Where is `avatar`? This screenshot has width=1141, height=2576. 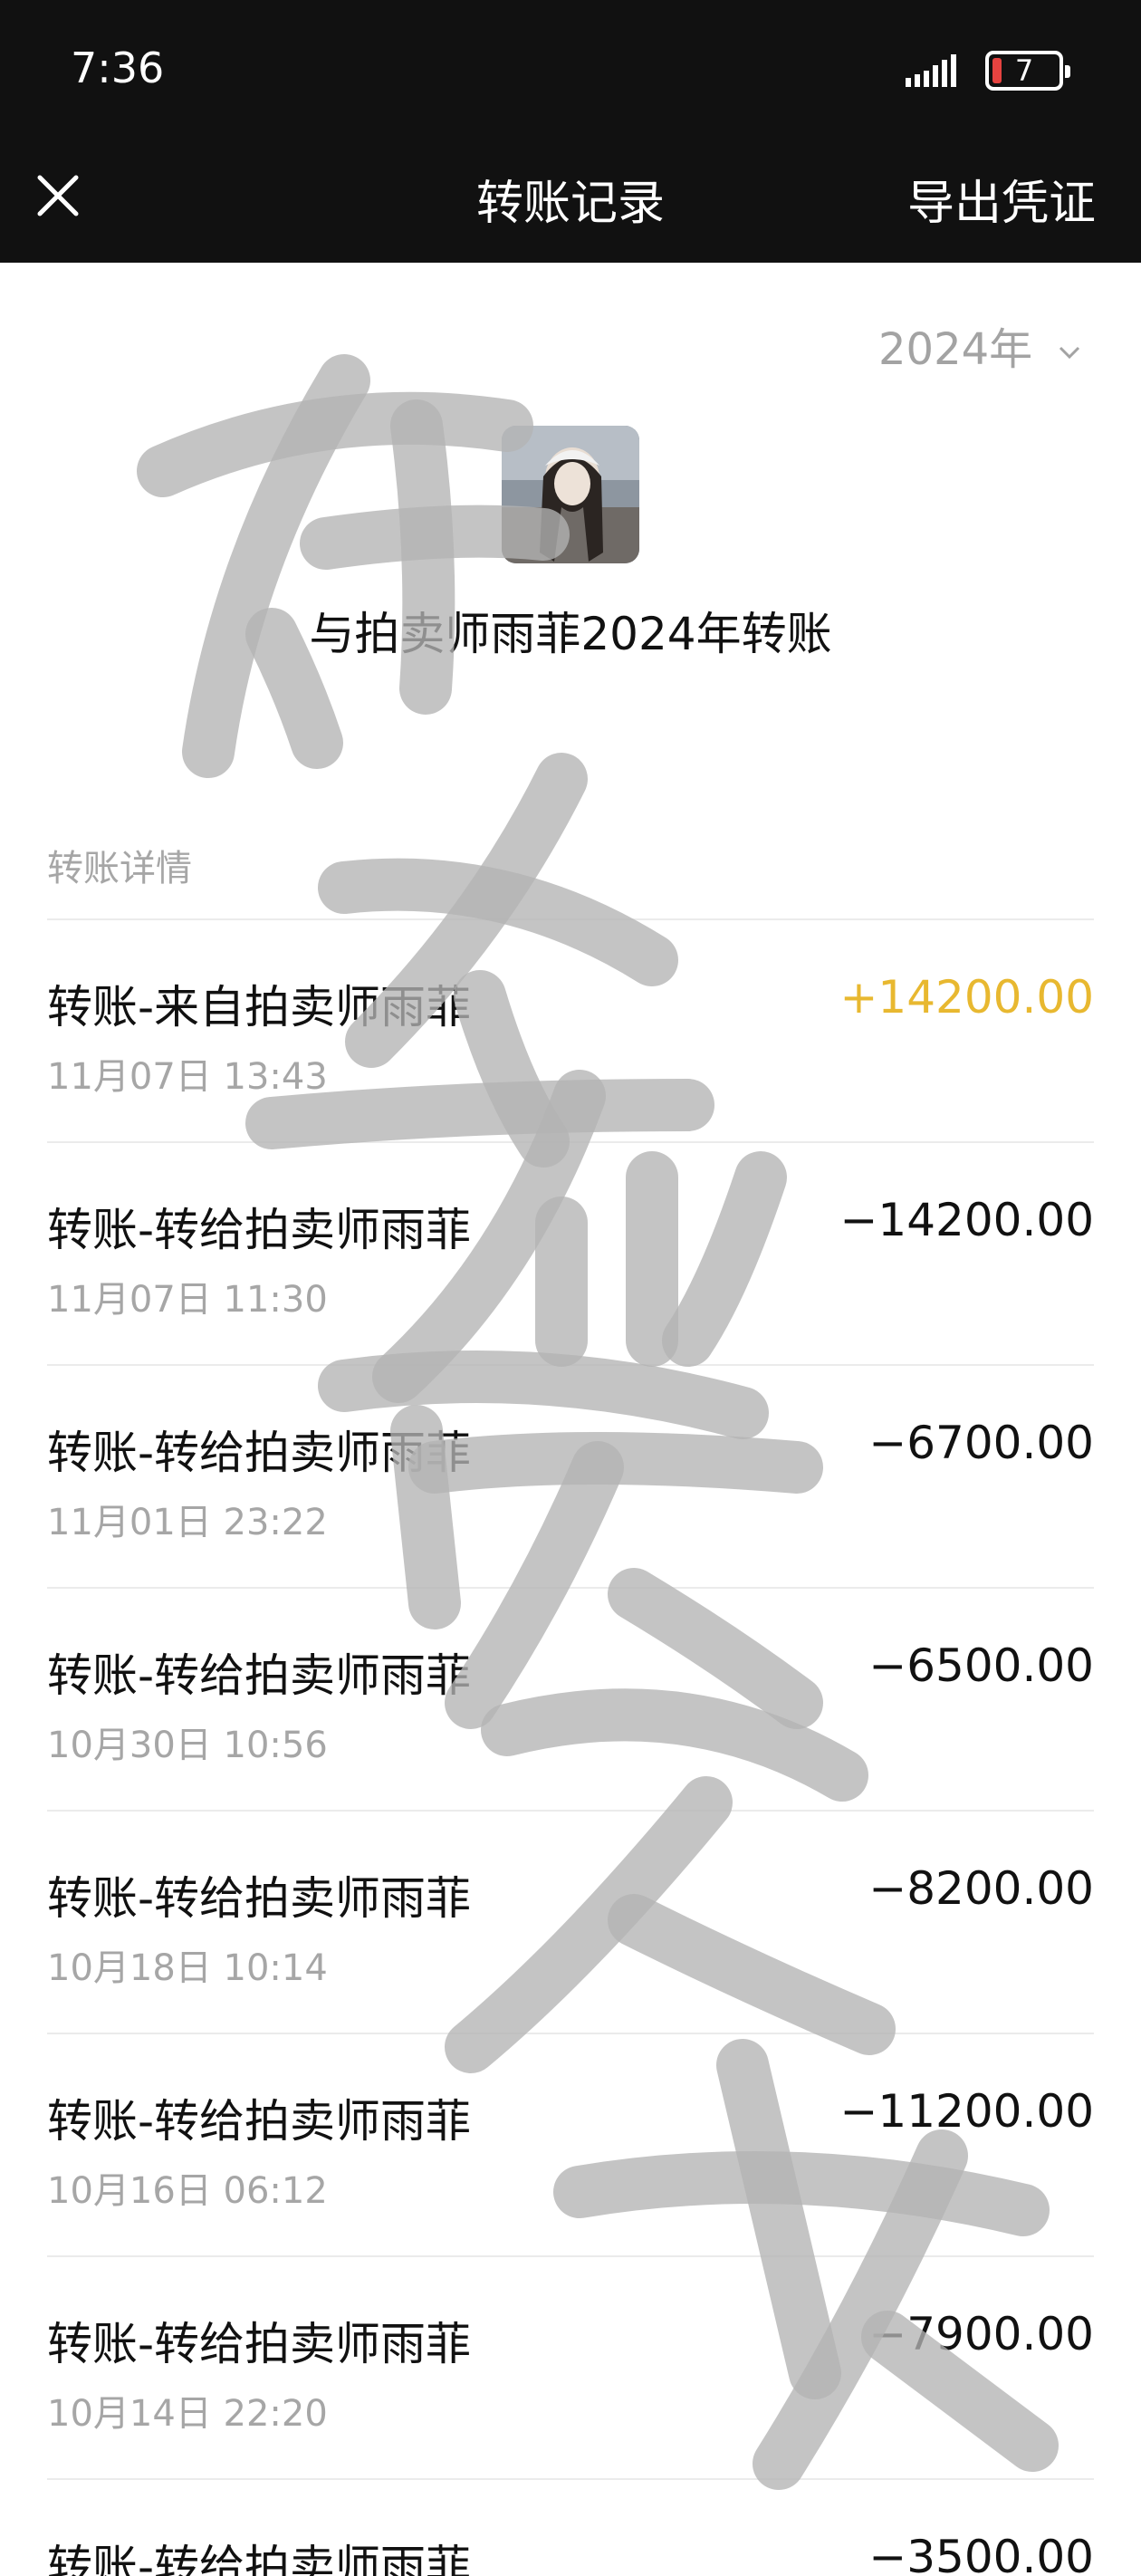
avatar is located at coordinates (570, 494).